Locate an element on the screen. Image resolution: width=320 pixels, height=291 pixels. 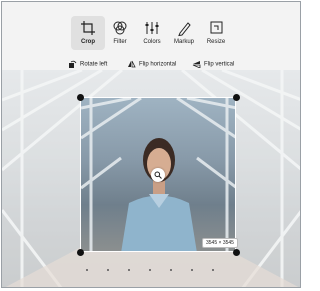
tool-filter-button: Filter is located at coordinates (120, 33).